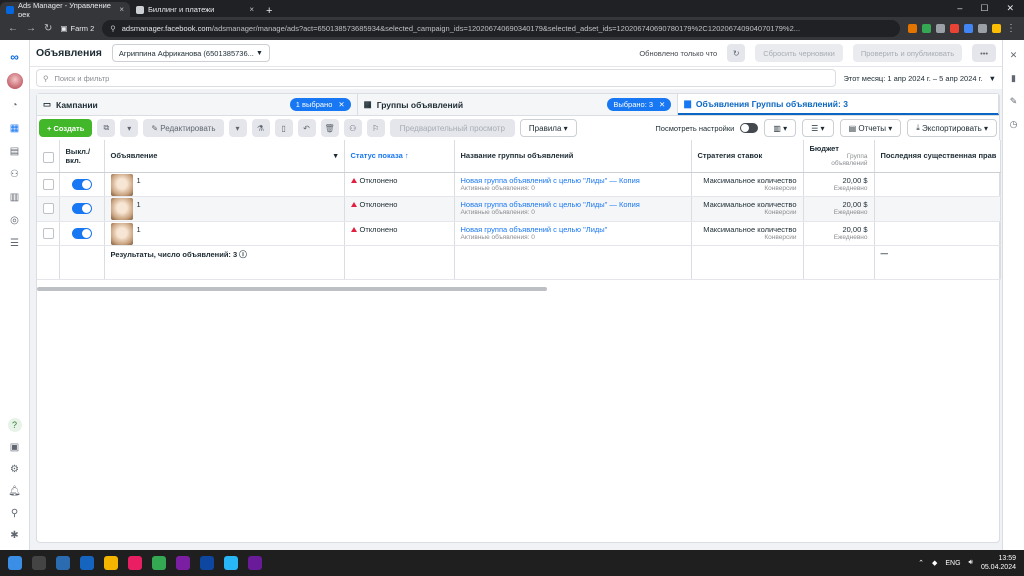  What do you see at coordinates (749, 128) in the screenshot?
I see `view-settings-toggle` at bounding box center [749, 128].